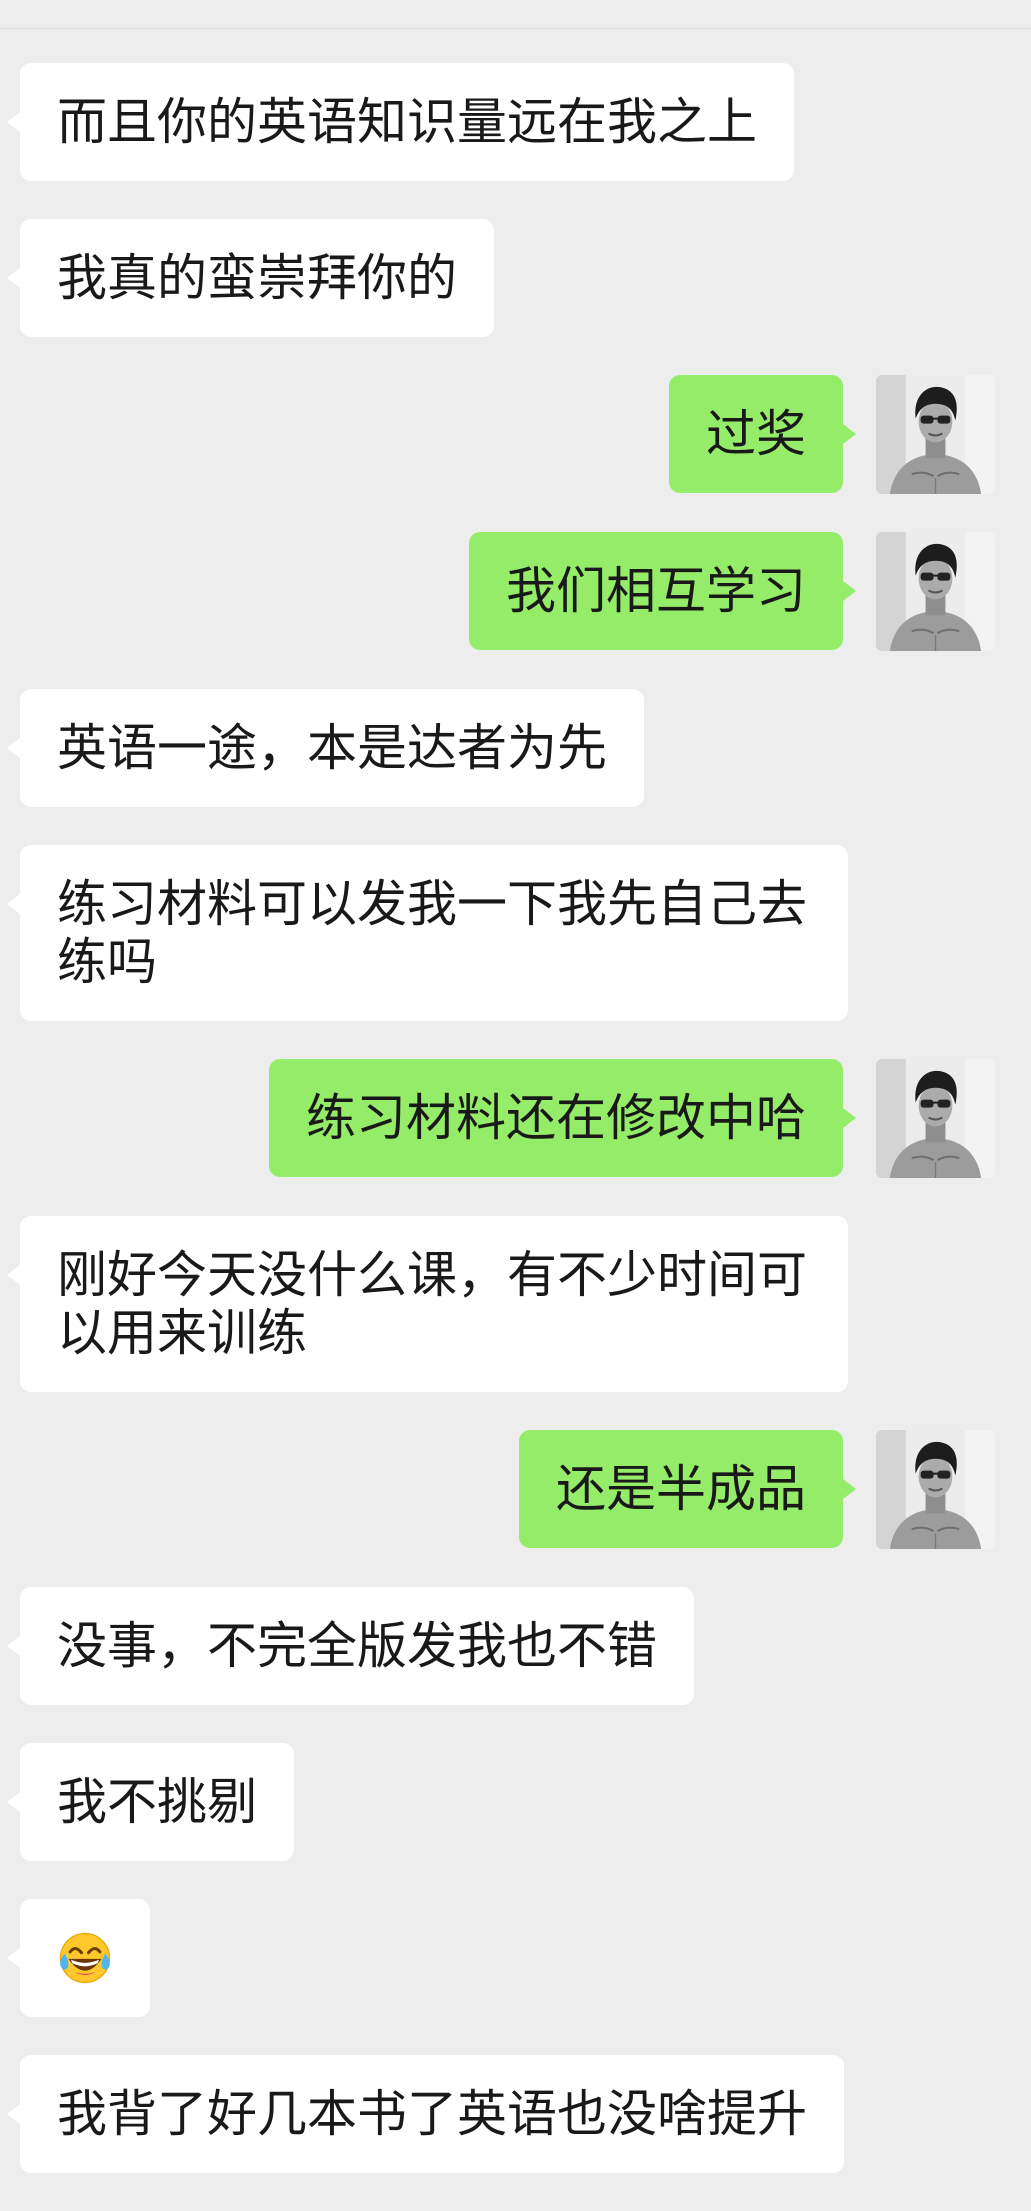 Image resolution: width=1031 pixels, height=2211 pixels. I want to click on message-text: 英语一途，本是达者为先, so click(332, 748).